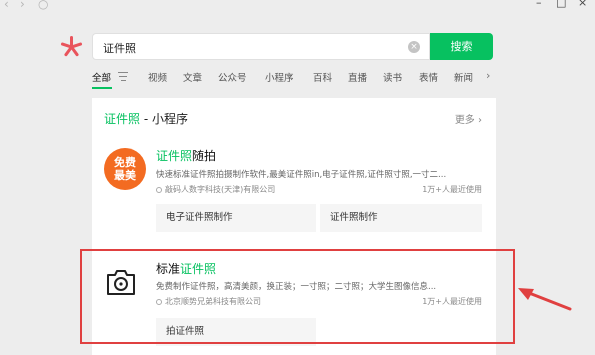  What do you see at coordinates (119, 48) in the screenshot?
I see `search-query: 证件照` at bounding box center [119, 48].